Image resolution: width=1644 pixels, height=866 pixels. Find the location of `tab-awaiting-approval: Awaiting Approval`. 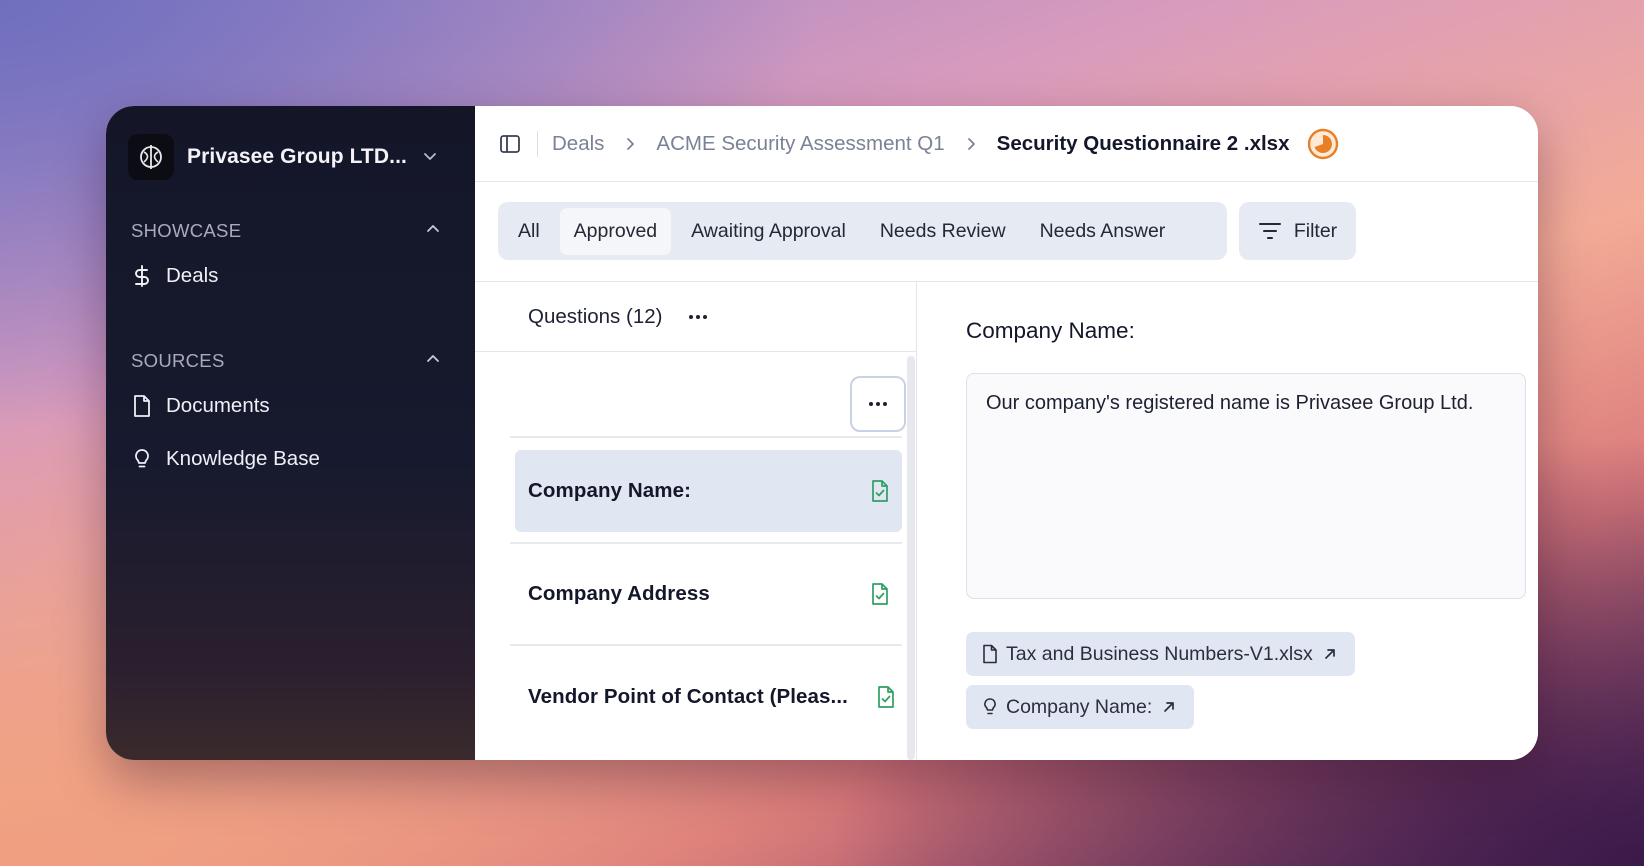

tab-awaiting-approval: Awaiting Approval is located at coordinates (768, 231).